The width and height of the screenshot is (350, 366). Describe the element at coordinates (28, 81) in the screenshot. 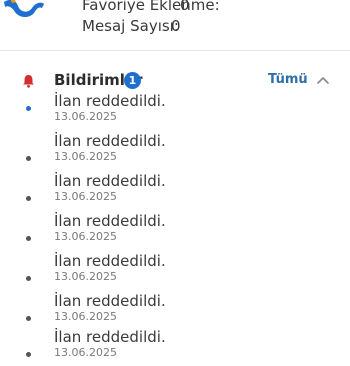

I see `bell-icon` at that location.